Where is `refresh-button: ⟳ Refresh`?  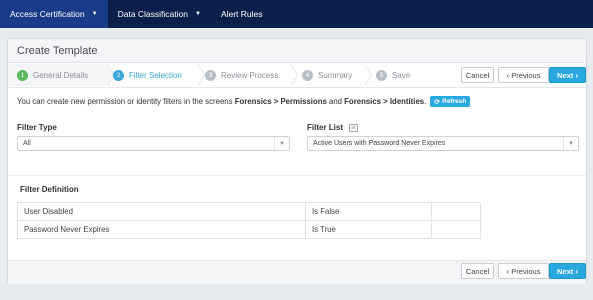
refresh-button: ⟳ Refresh is located at coordinates (450, 101).